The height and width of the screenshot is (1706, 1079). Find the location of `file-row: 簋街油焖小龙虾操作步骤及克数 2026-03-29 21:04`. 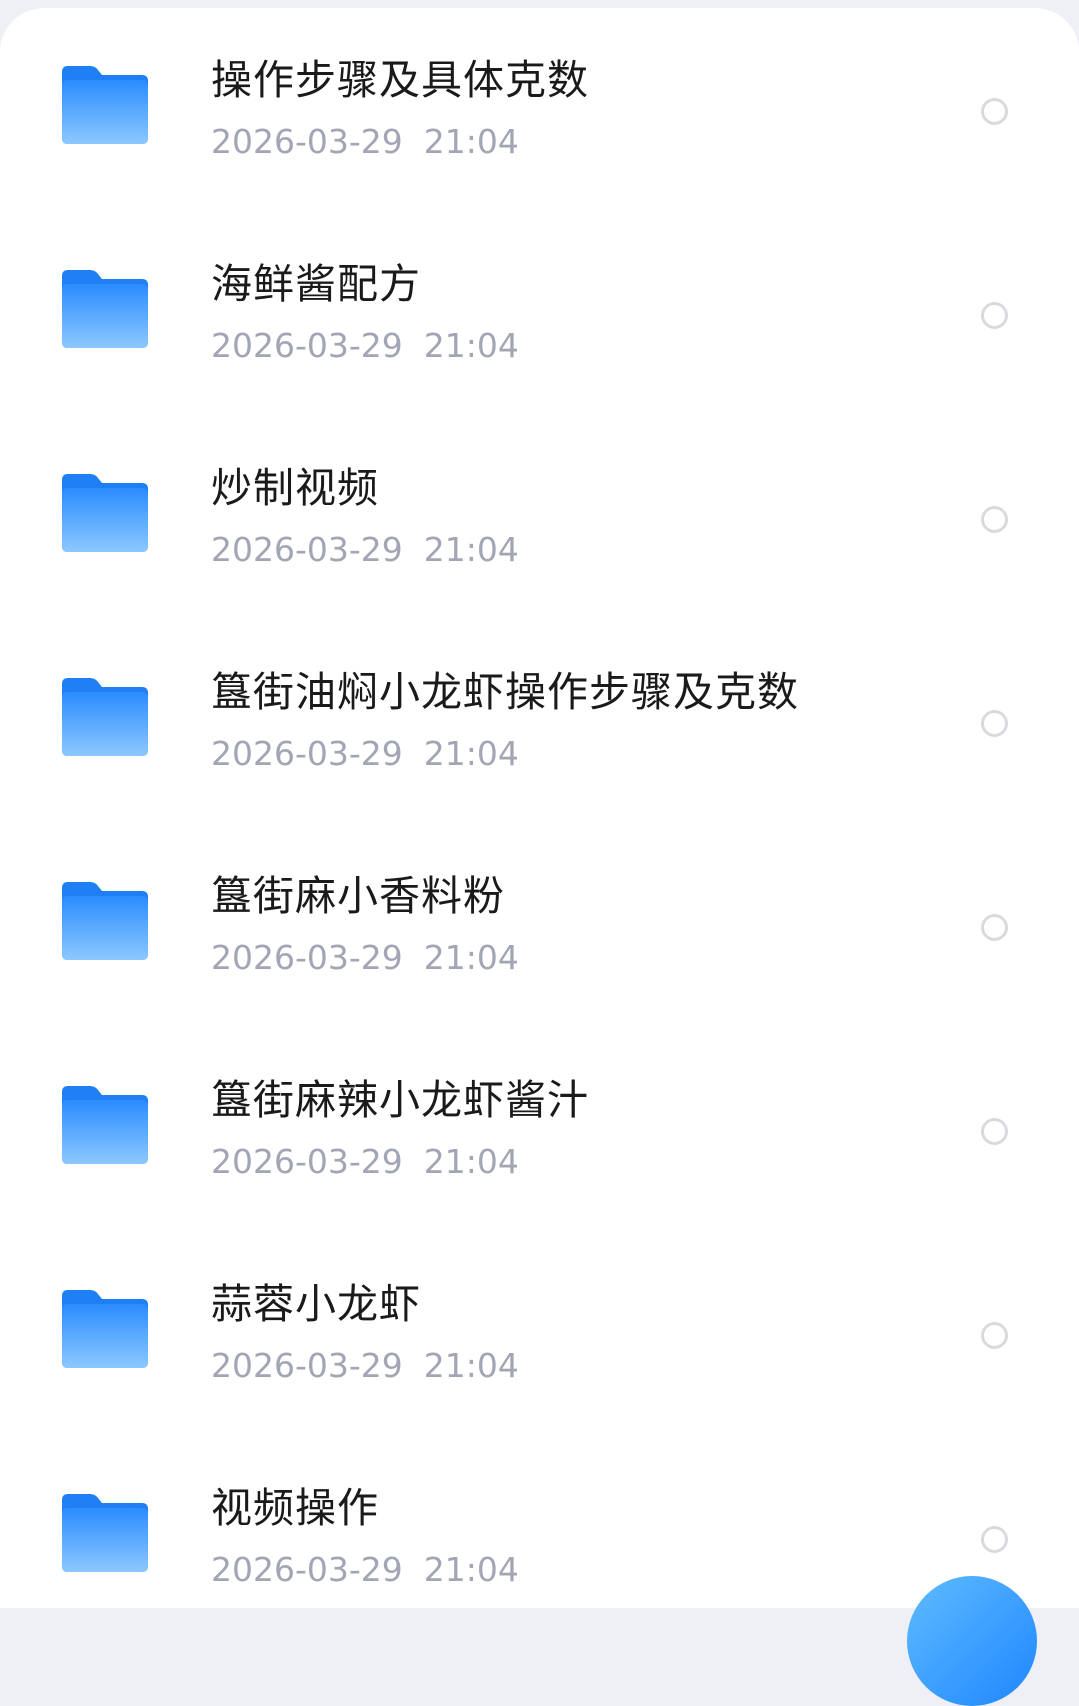

file-row: 簋街油焖小龙虾操作步骤及克数 2026-03-29 21:04 is located at coordinates (539, 722).